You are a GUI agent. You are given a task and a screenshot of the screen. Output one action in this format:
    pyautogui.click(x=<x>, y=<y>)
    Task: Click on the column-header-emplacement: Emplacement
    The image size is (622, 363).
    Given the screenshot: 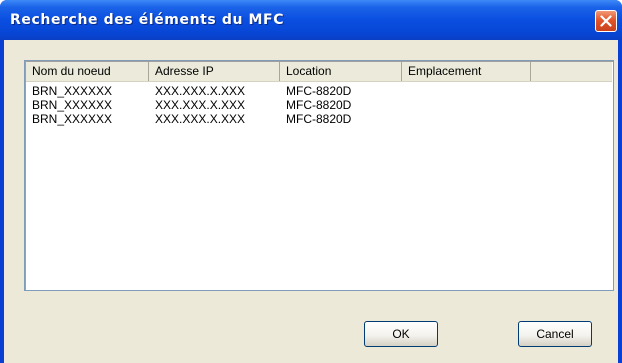 What is the action you would take?
    pyautogui.click(x=466, y=71)
    